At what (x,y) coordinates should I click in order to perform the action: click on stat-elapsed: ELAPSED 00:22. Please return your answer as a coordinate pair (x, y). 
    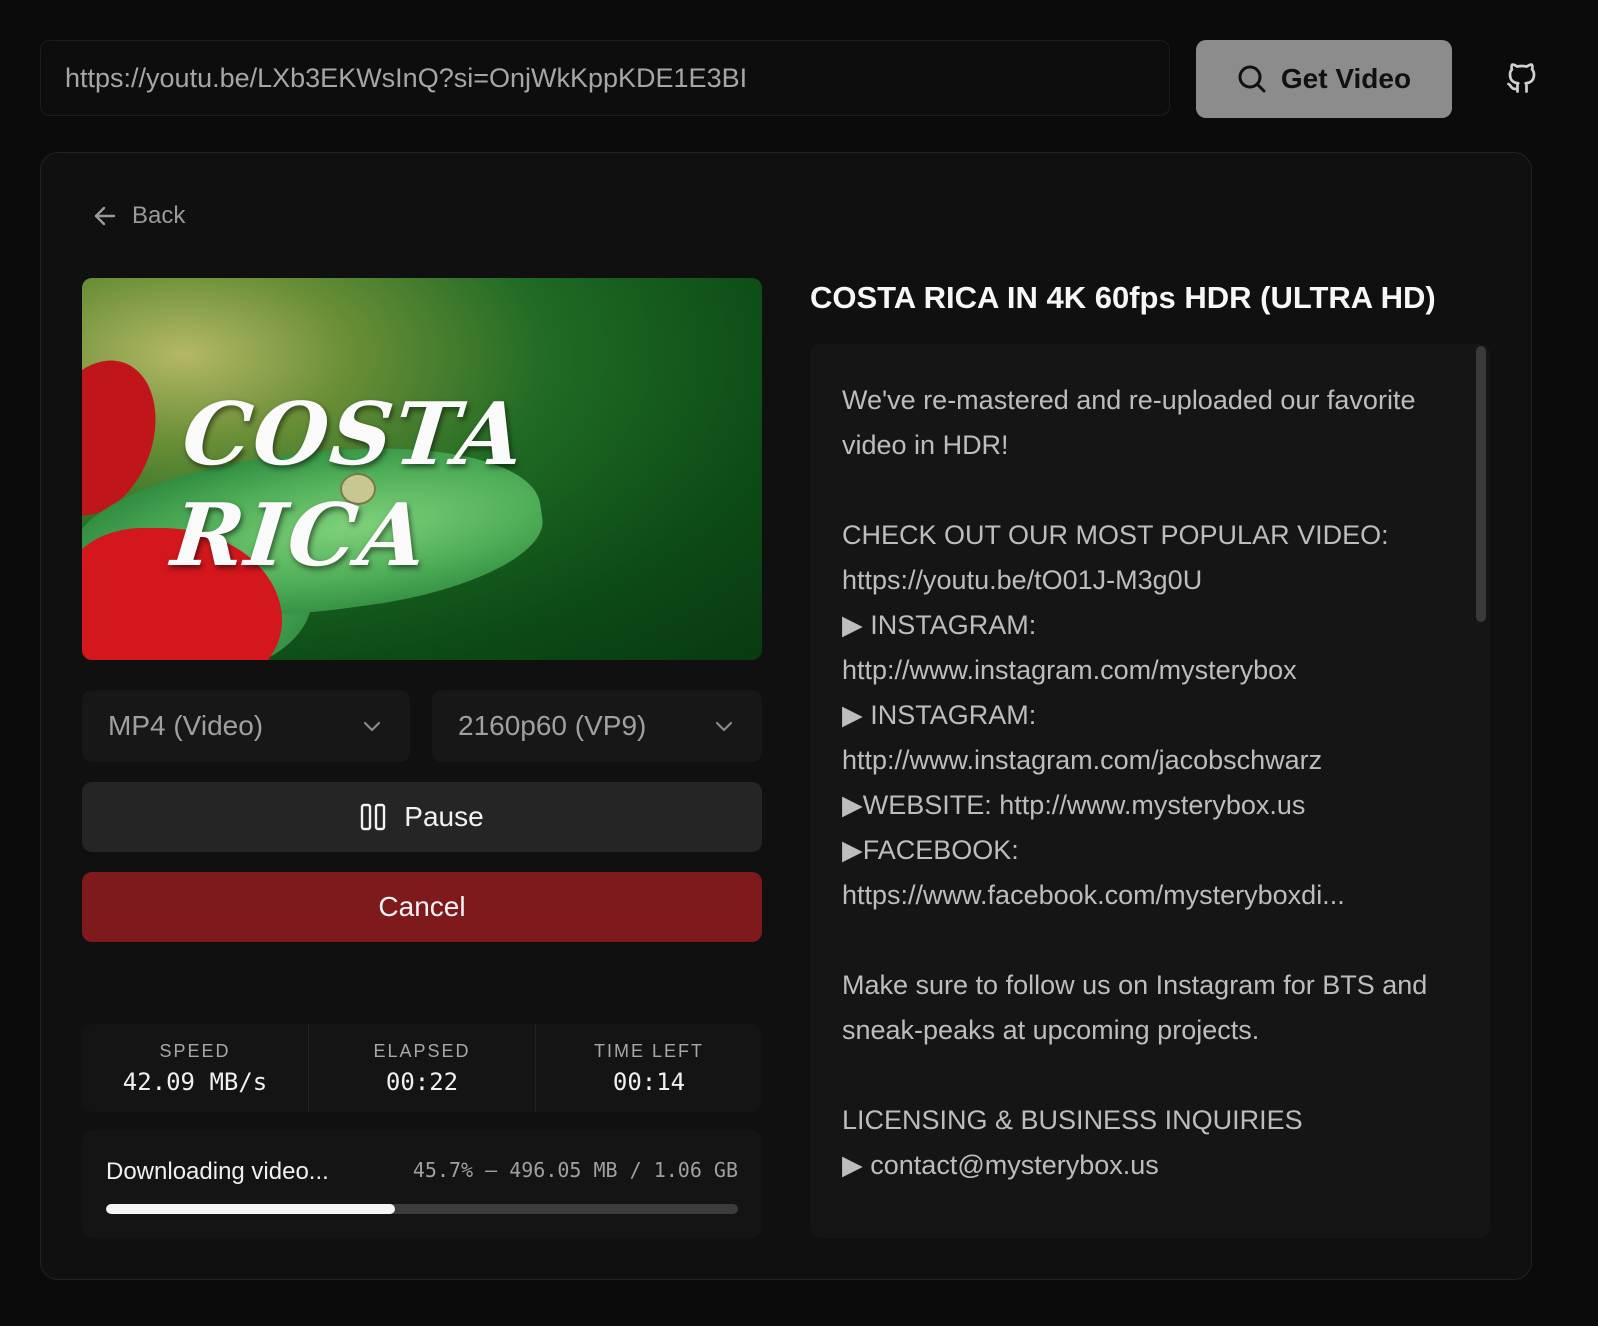
    Looking at the image, I should click on (421, 1068).